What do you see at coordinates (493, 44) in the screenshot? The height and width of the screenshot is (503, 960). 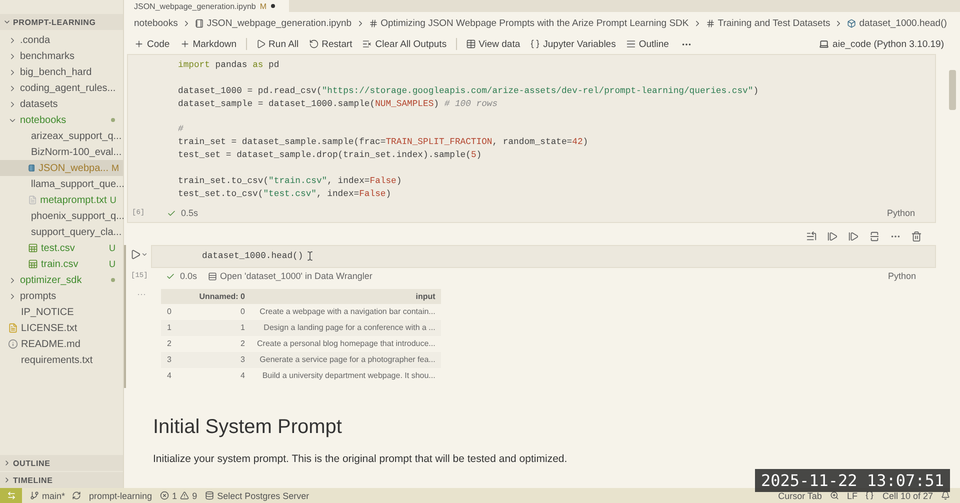 I see `toolbar-button: View data` at bounding box center [493, 44].